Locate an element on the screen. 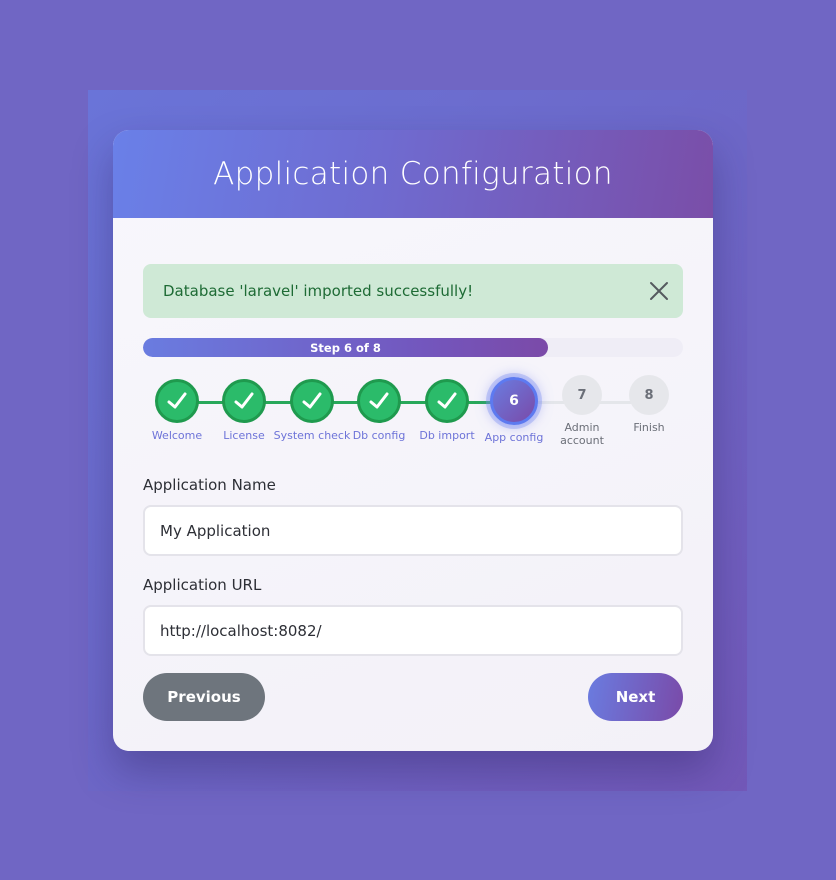 The width and height of the screenshot is (836, 880). progress-label: Step 6 of 8 is located at coordinates (345, 347).